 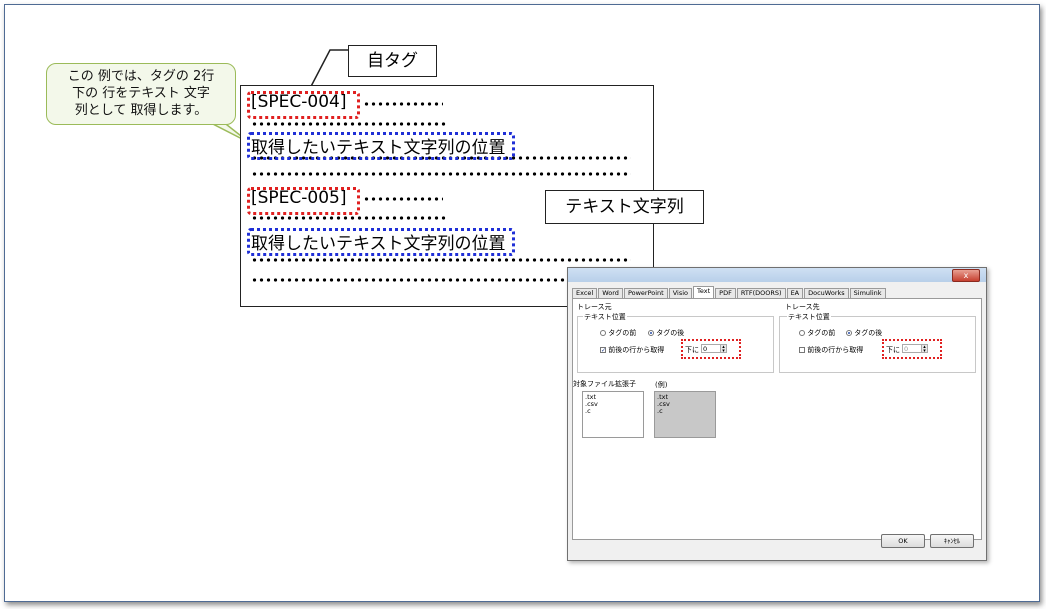 What do you see at coordinates (704, 292) in the screenshot?
I see `tab-text: Text` at bounding box center [704, 292].